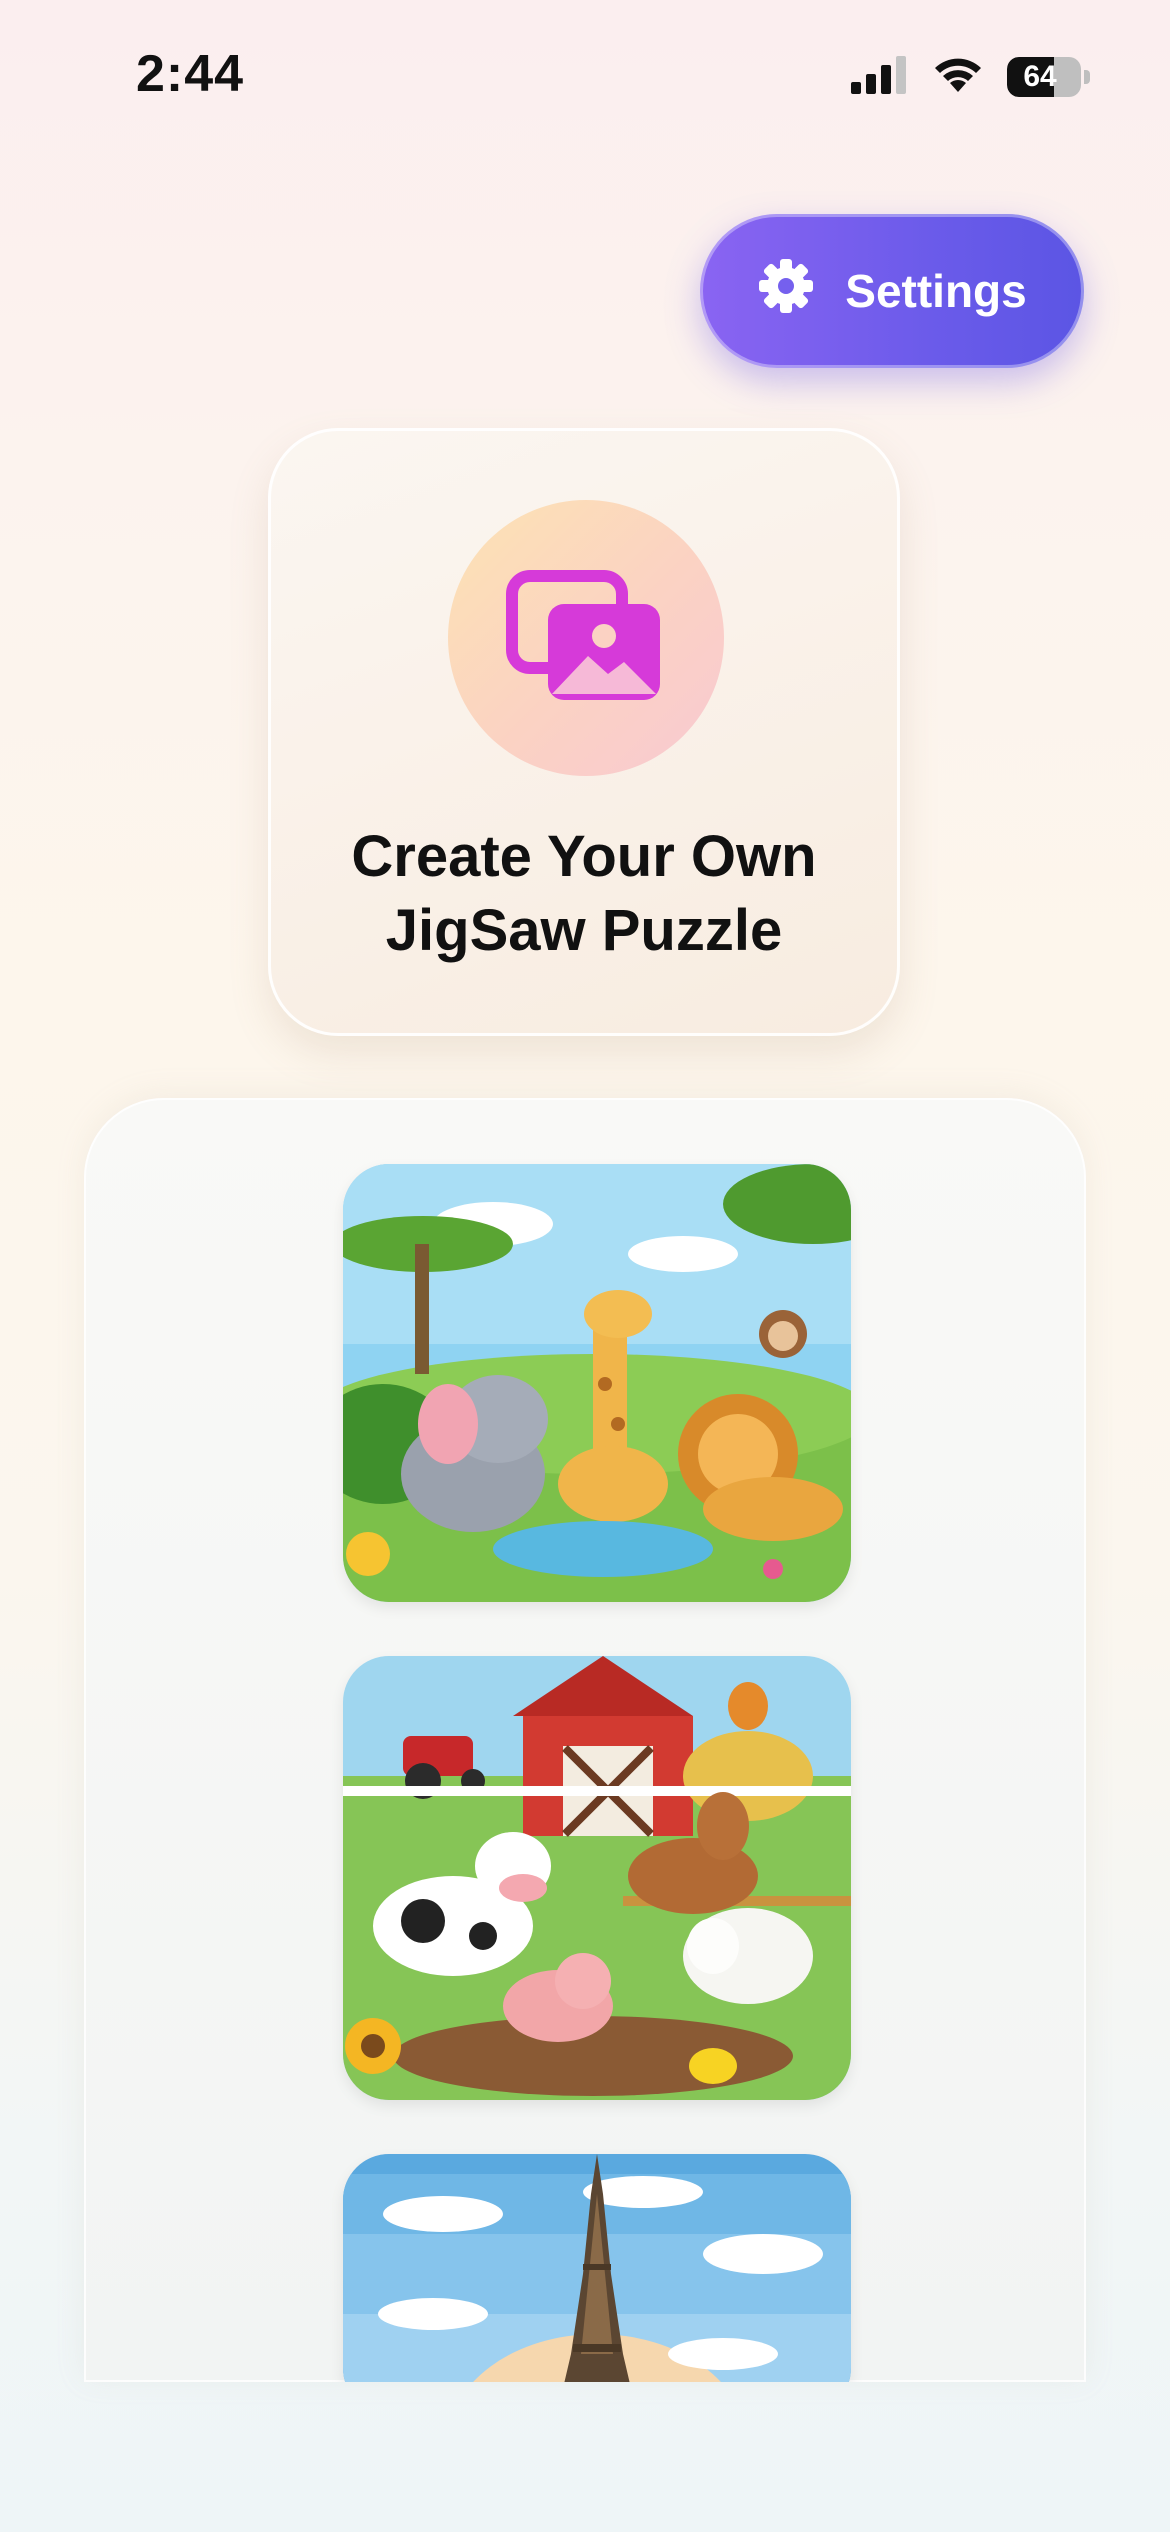  I want to click on status-icons: 64, so click(970, 76).